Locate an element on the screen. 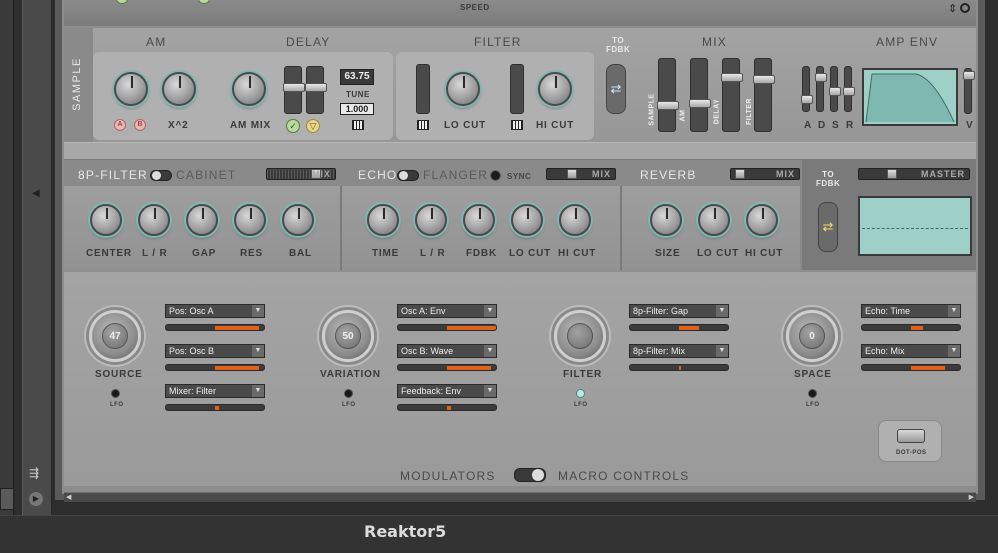 This screenshot has width=998, height=553. variation-slot-2-dropdown: Osc B: Wave ▼ is located at coordinates (447, 351).